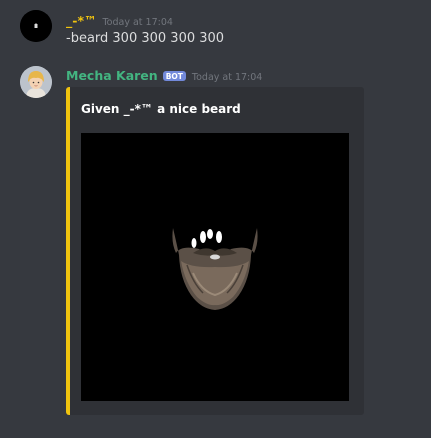 This screenshot has height=438, width=431. Describe the element at coordinates (145, 38) in the screenshot. I see `message-text: -beard 300 300 300 300` at that location.